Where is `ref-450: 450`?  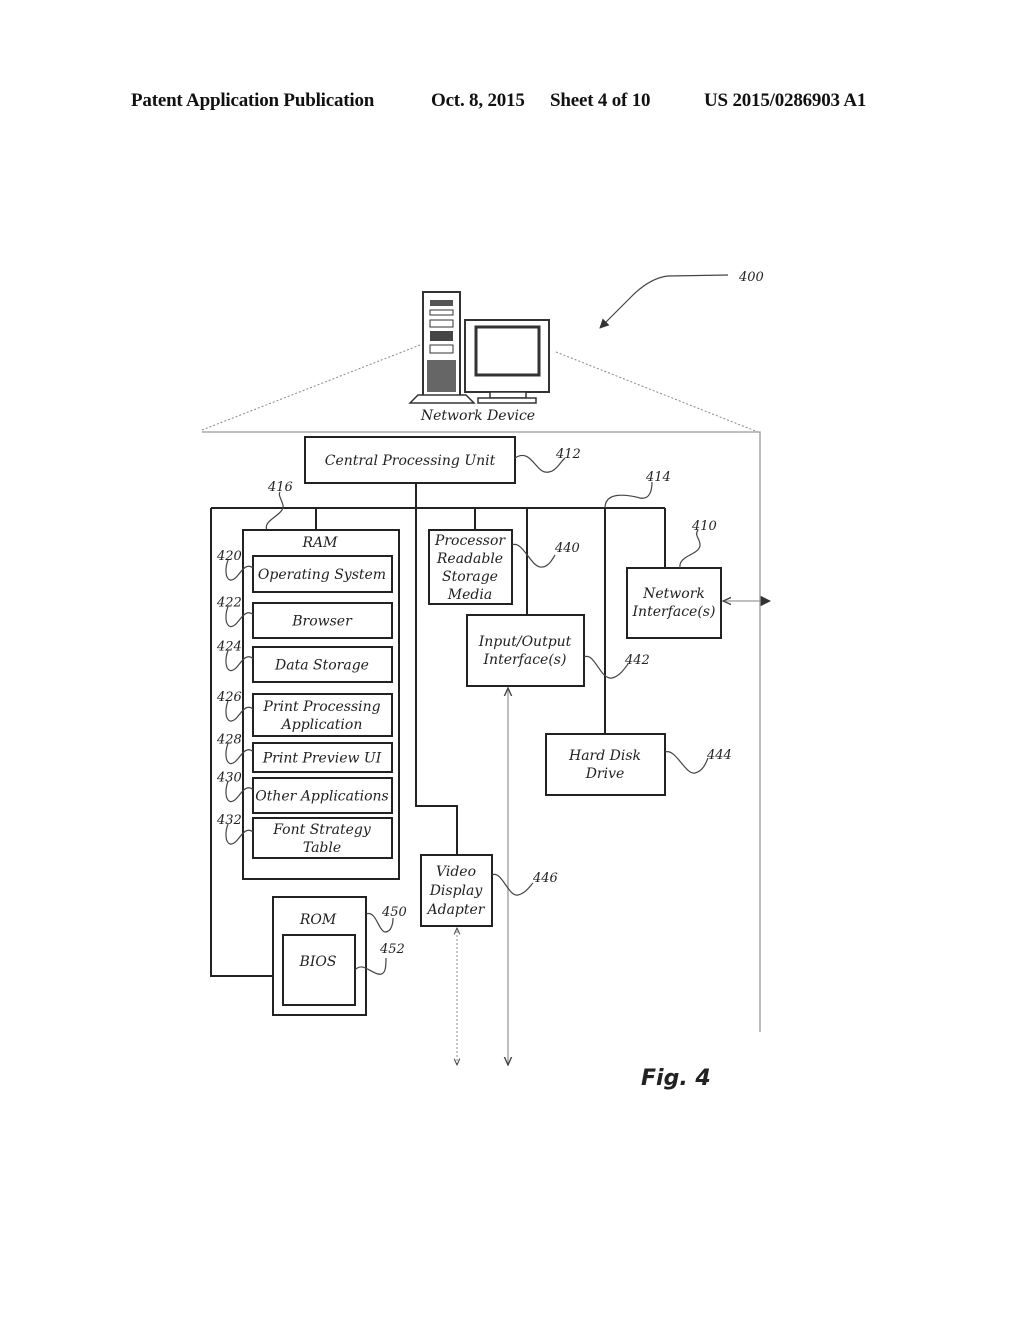 ref-450: 450 is located at coordinates (394, 912).